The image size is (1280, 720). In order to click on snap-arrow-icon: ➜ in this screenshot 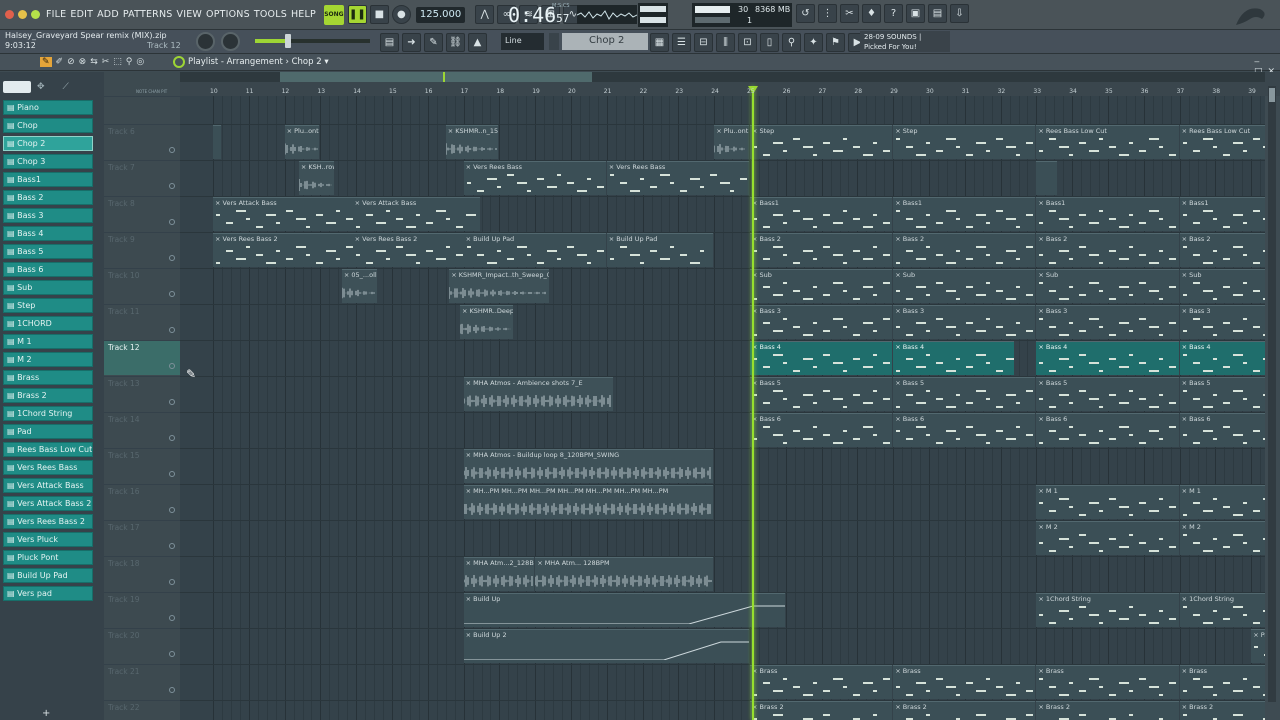, I will do `click(411, 42)`.